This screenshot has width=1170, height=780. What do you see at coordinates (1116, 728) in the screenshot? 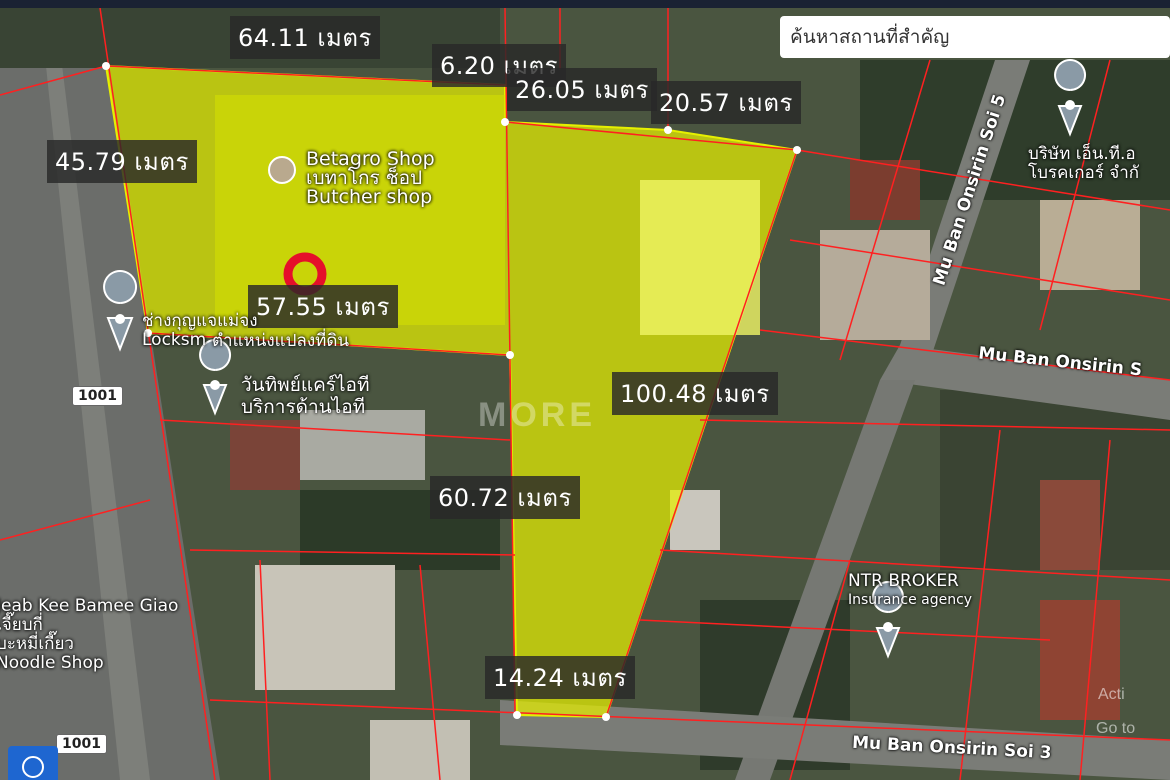
I see `activation-watermark: Go to` at bounding box center [1116, 728].